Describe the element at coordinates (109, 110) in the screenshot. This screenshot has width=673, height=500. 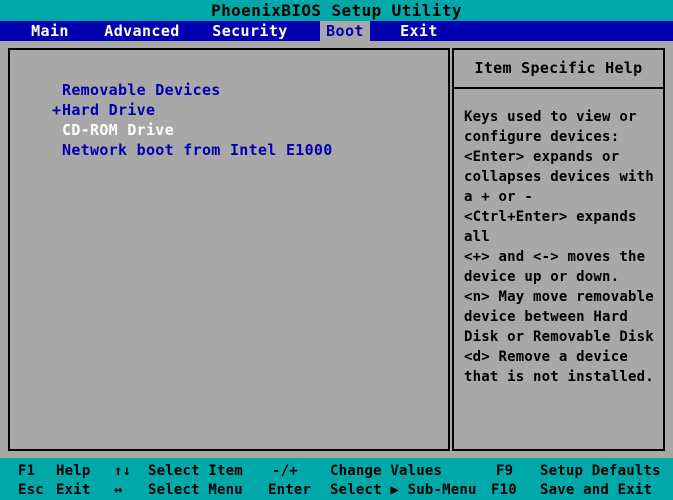
I see `boot-device-label: Hard Drive` at that location.